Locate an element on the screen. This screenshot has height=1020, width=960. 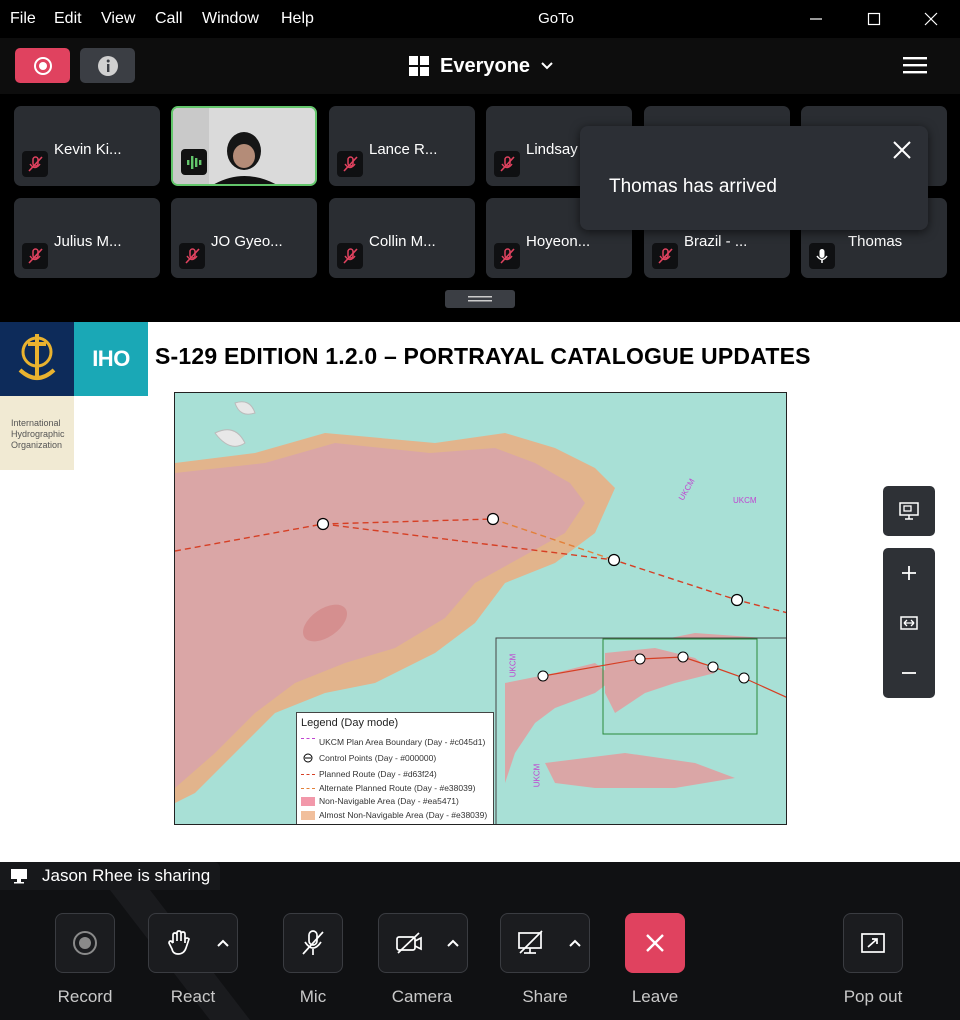
zoom-out-button is located at coordinates (909, 673).